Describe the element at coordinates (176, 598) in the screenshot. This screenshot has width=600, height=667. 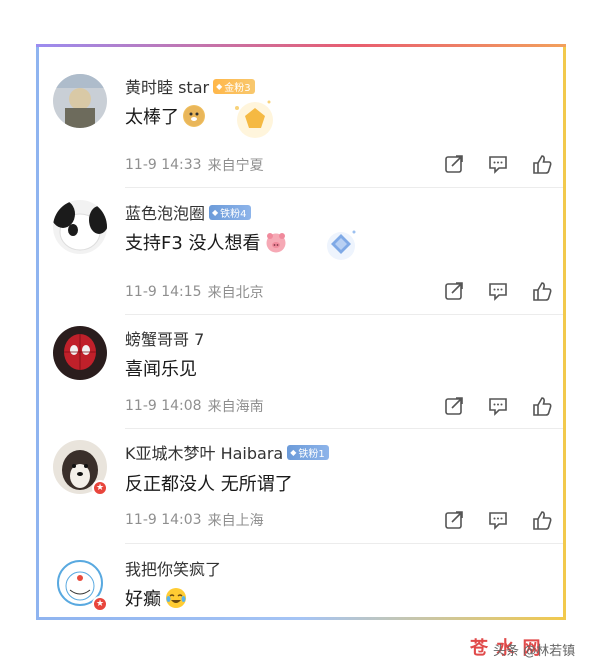
I see `laugh-cry-emoji` at that location.